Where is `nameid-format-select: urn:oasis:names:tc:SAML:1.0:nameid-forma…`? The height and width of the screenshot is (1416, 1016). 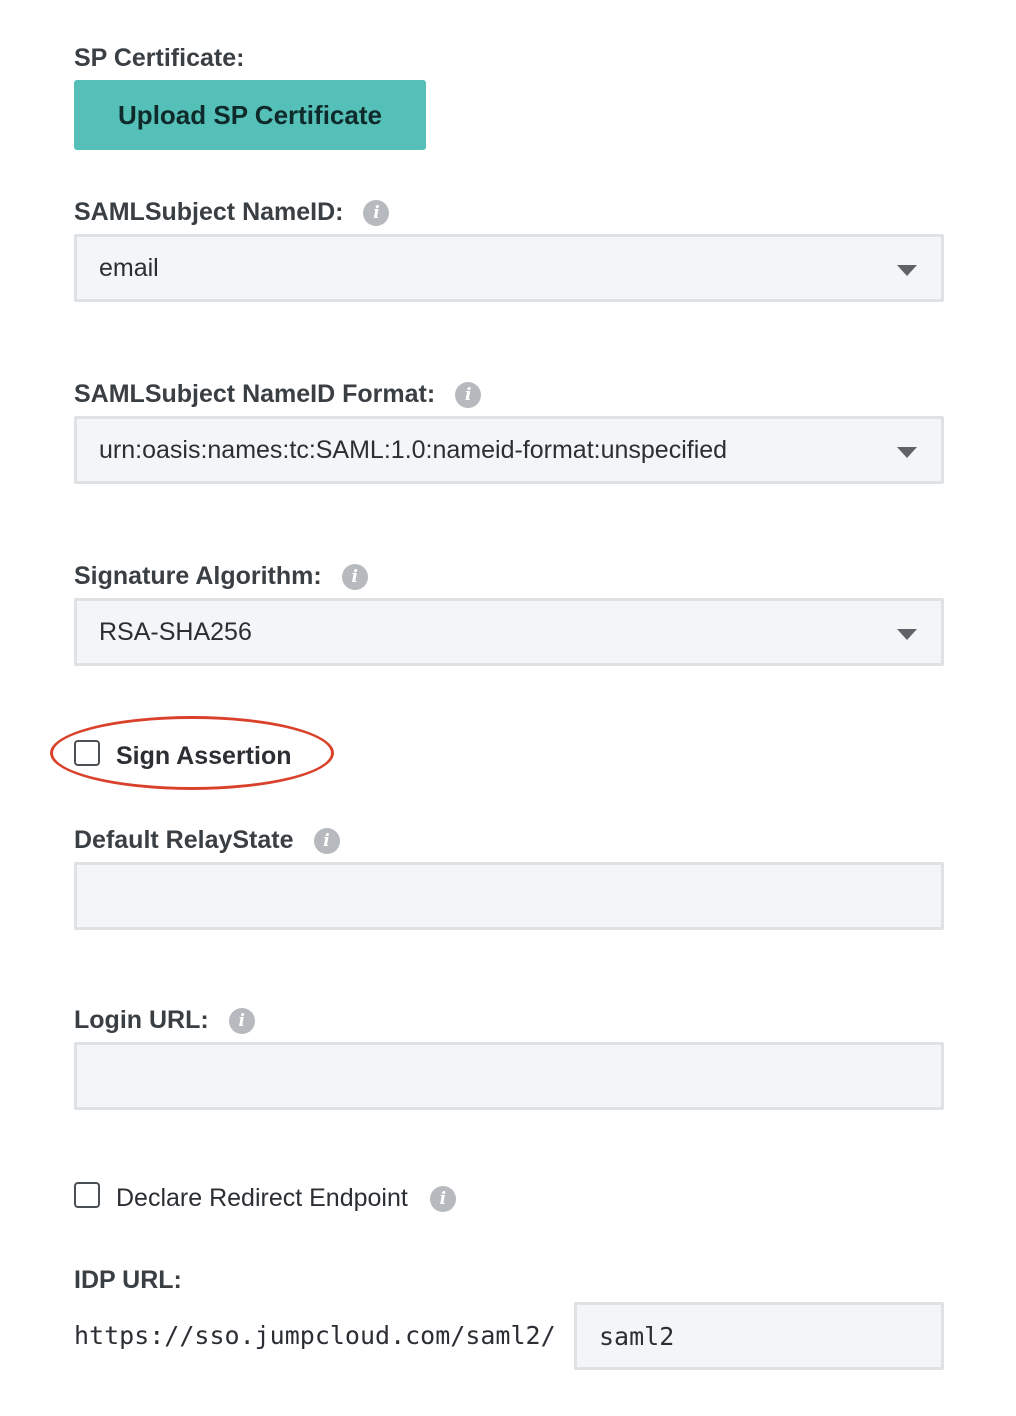 nameid-format-select: urn:oasis:names:tc:SAML:1.0:nameid-forma… is located at coordinates (509, 450).